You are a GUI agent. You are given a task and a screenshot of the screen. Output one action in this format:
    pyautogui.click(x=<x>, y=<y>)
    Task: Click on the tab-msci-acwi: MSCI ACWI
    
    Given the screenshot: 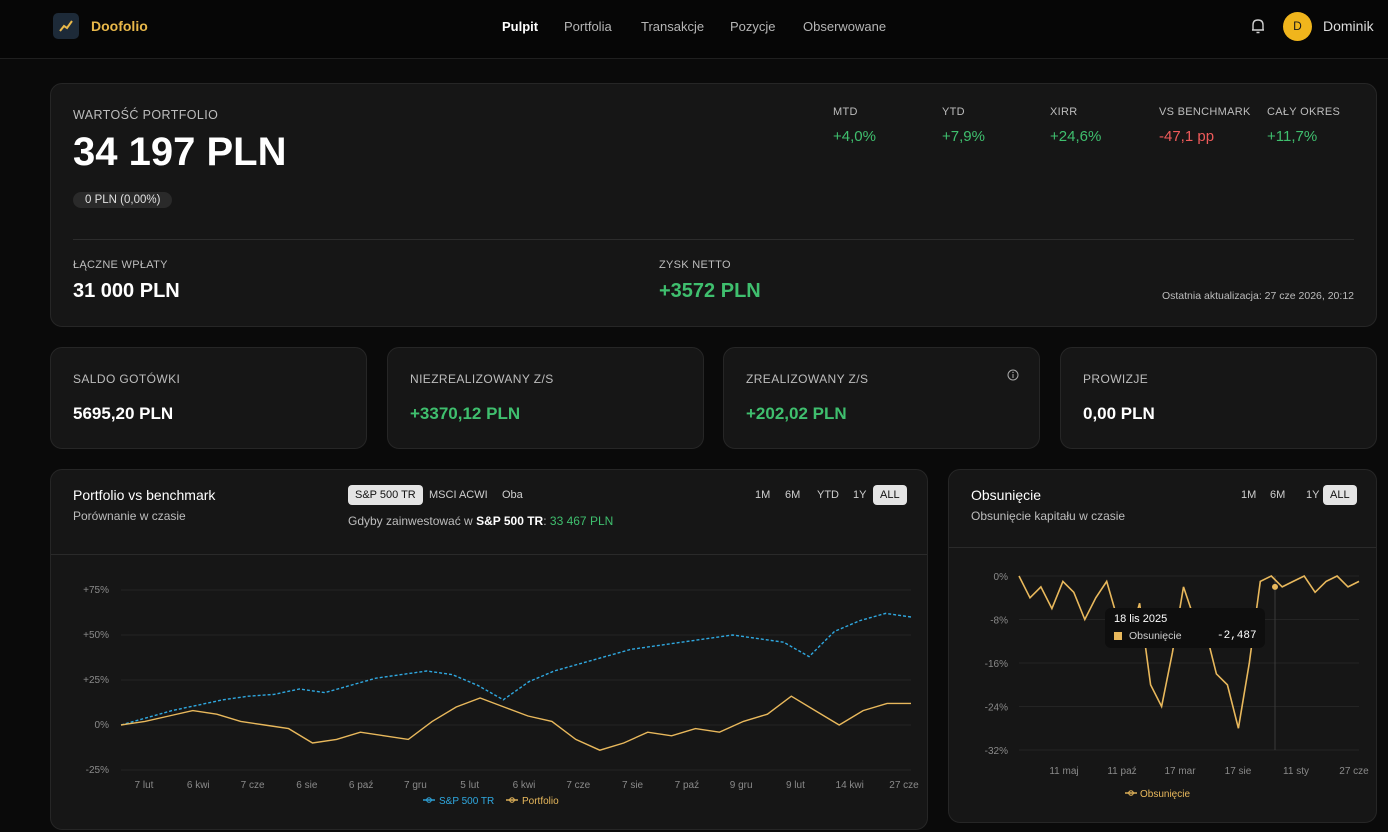 What is the action you would take?
    pyautogui.click(x=458, y=495)
    